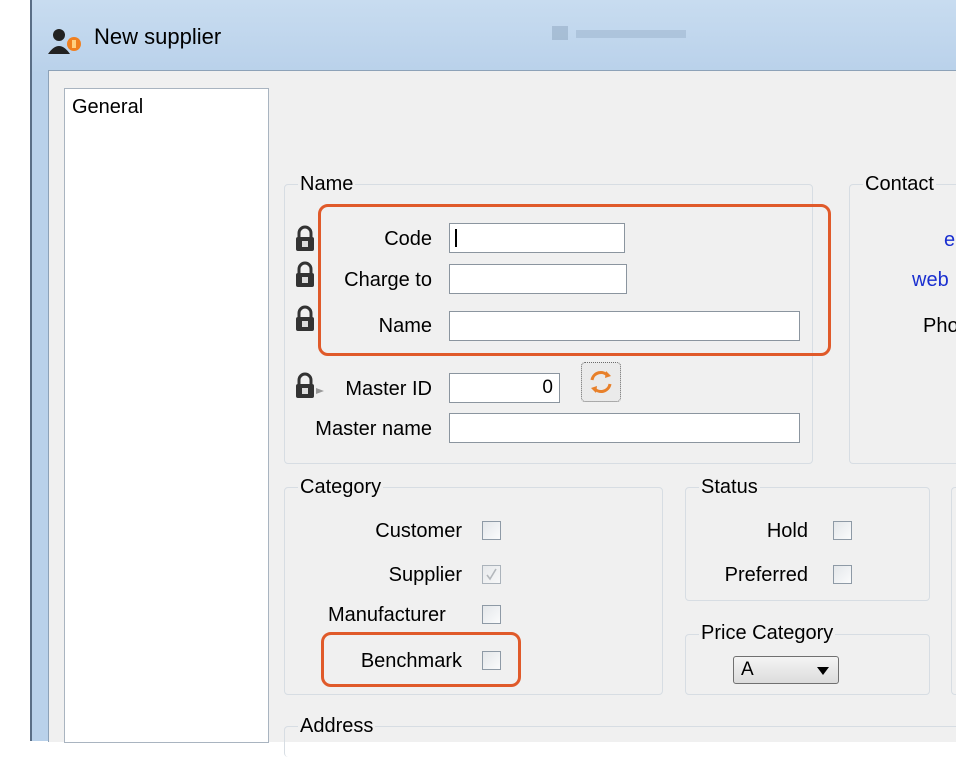 The height and width of the screenshot is (757, 956). Describe the element at coordinates (842, 530) in the screenshot. I see `hold-checkbox` at that location.